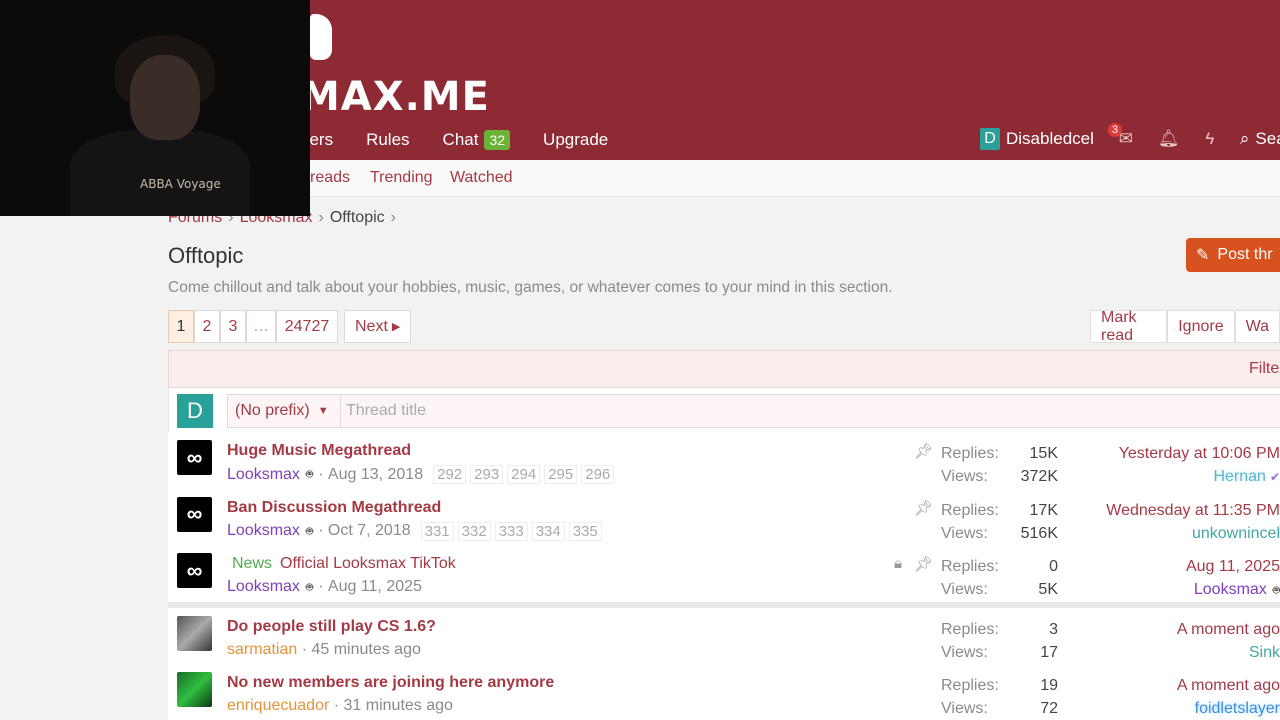 The image size is (1280, 720). I want to click on watch-button: Wa, so click(1257, 326).